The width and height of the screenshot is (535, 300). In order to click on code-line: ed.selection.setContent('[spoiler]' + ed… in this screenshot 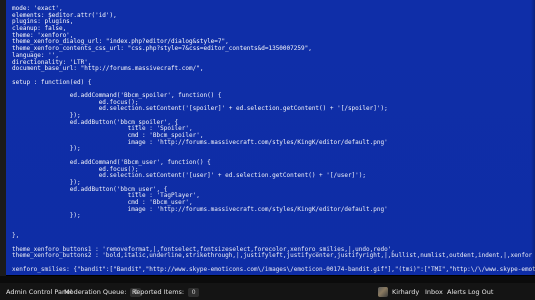, I will do `click(200, 109)`.